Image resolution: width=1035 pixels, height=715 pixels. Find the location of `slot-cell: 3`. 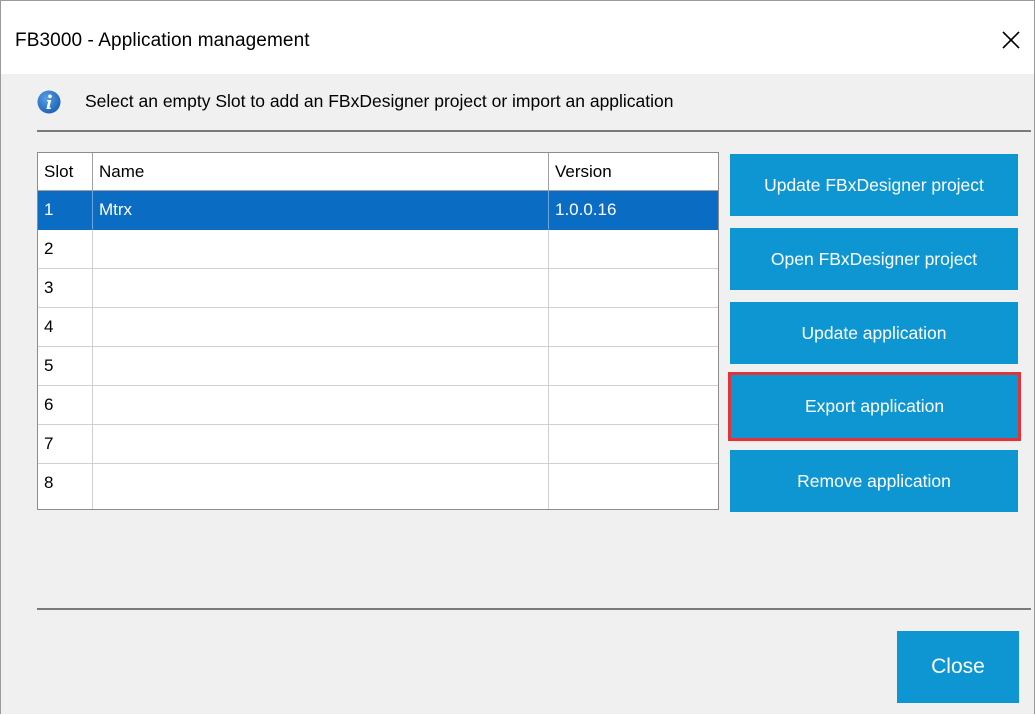

slot-cell: 3 is located at coordinates (65, 288).